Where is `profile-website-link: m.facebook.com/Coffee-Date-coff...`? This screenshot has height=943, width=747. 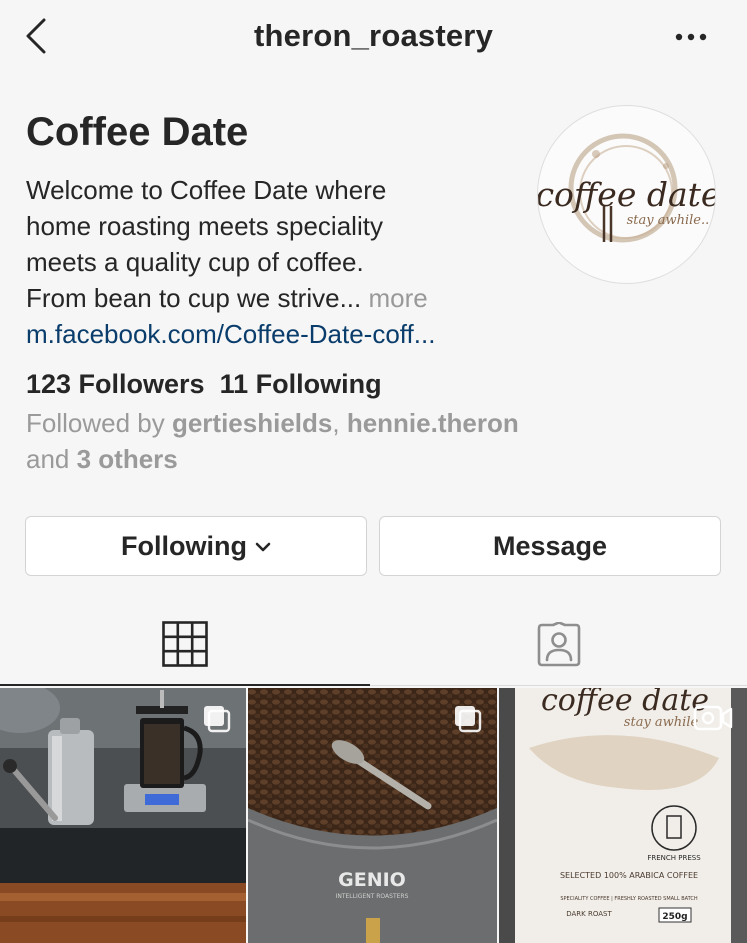 profile-website-link: m.facebook.com/Coffee-Date-coff... is located at coordinates (230, 334).